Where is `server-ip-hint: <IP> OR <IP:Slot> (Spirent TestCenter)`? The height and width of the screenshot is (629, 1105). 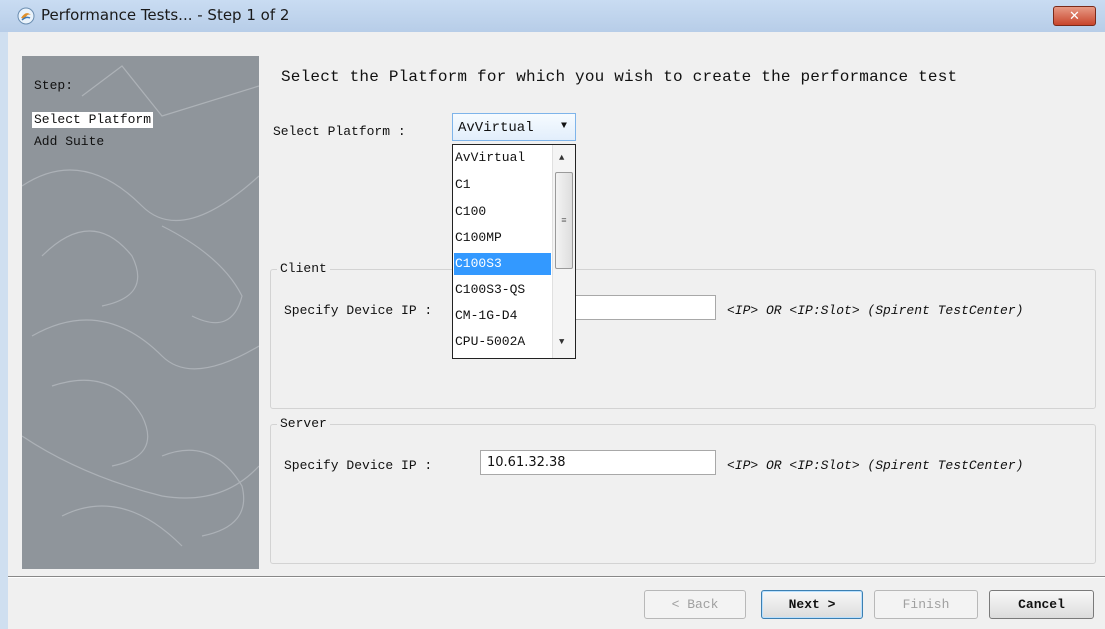
server-ip-hint: <IP> OR <IP:Slot> (Spirent TestCenter) is located at coordinates (875, 465).